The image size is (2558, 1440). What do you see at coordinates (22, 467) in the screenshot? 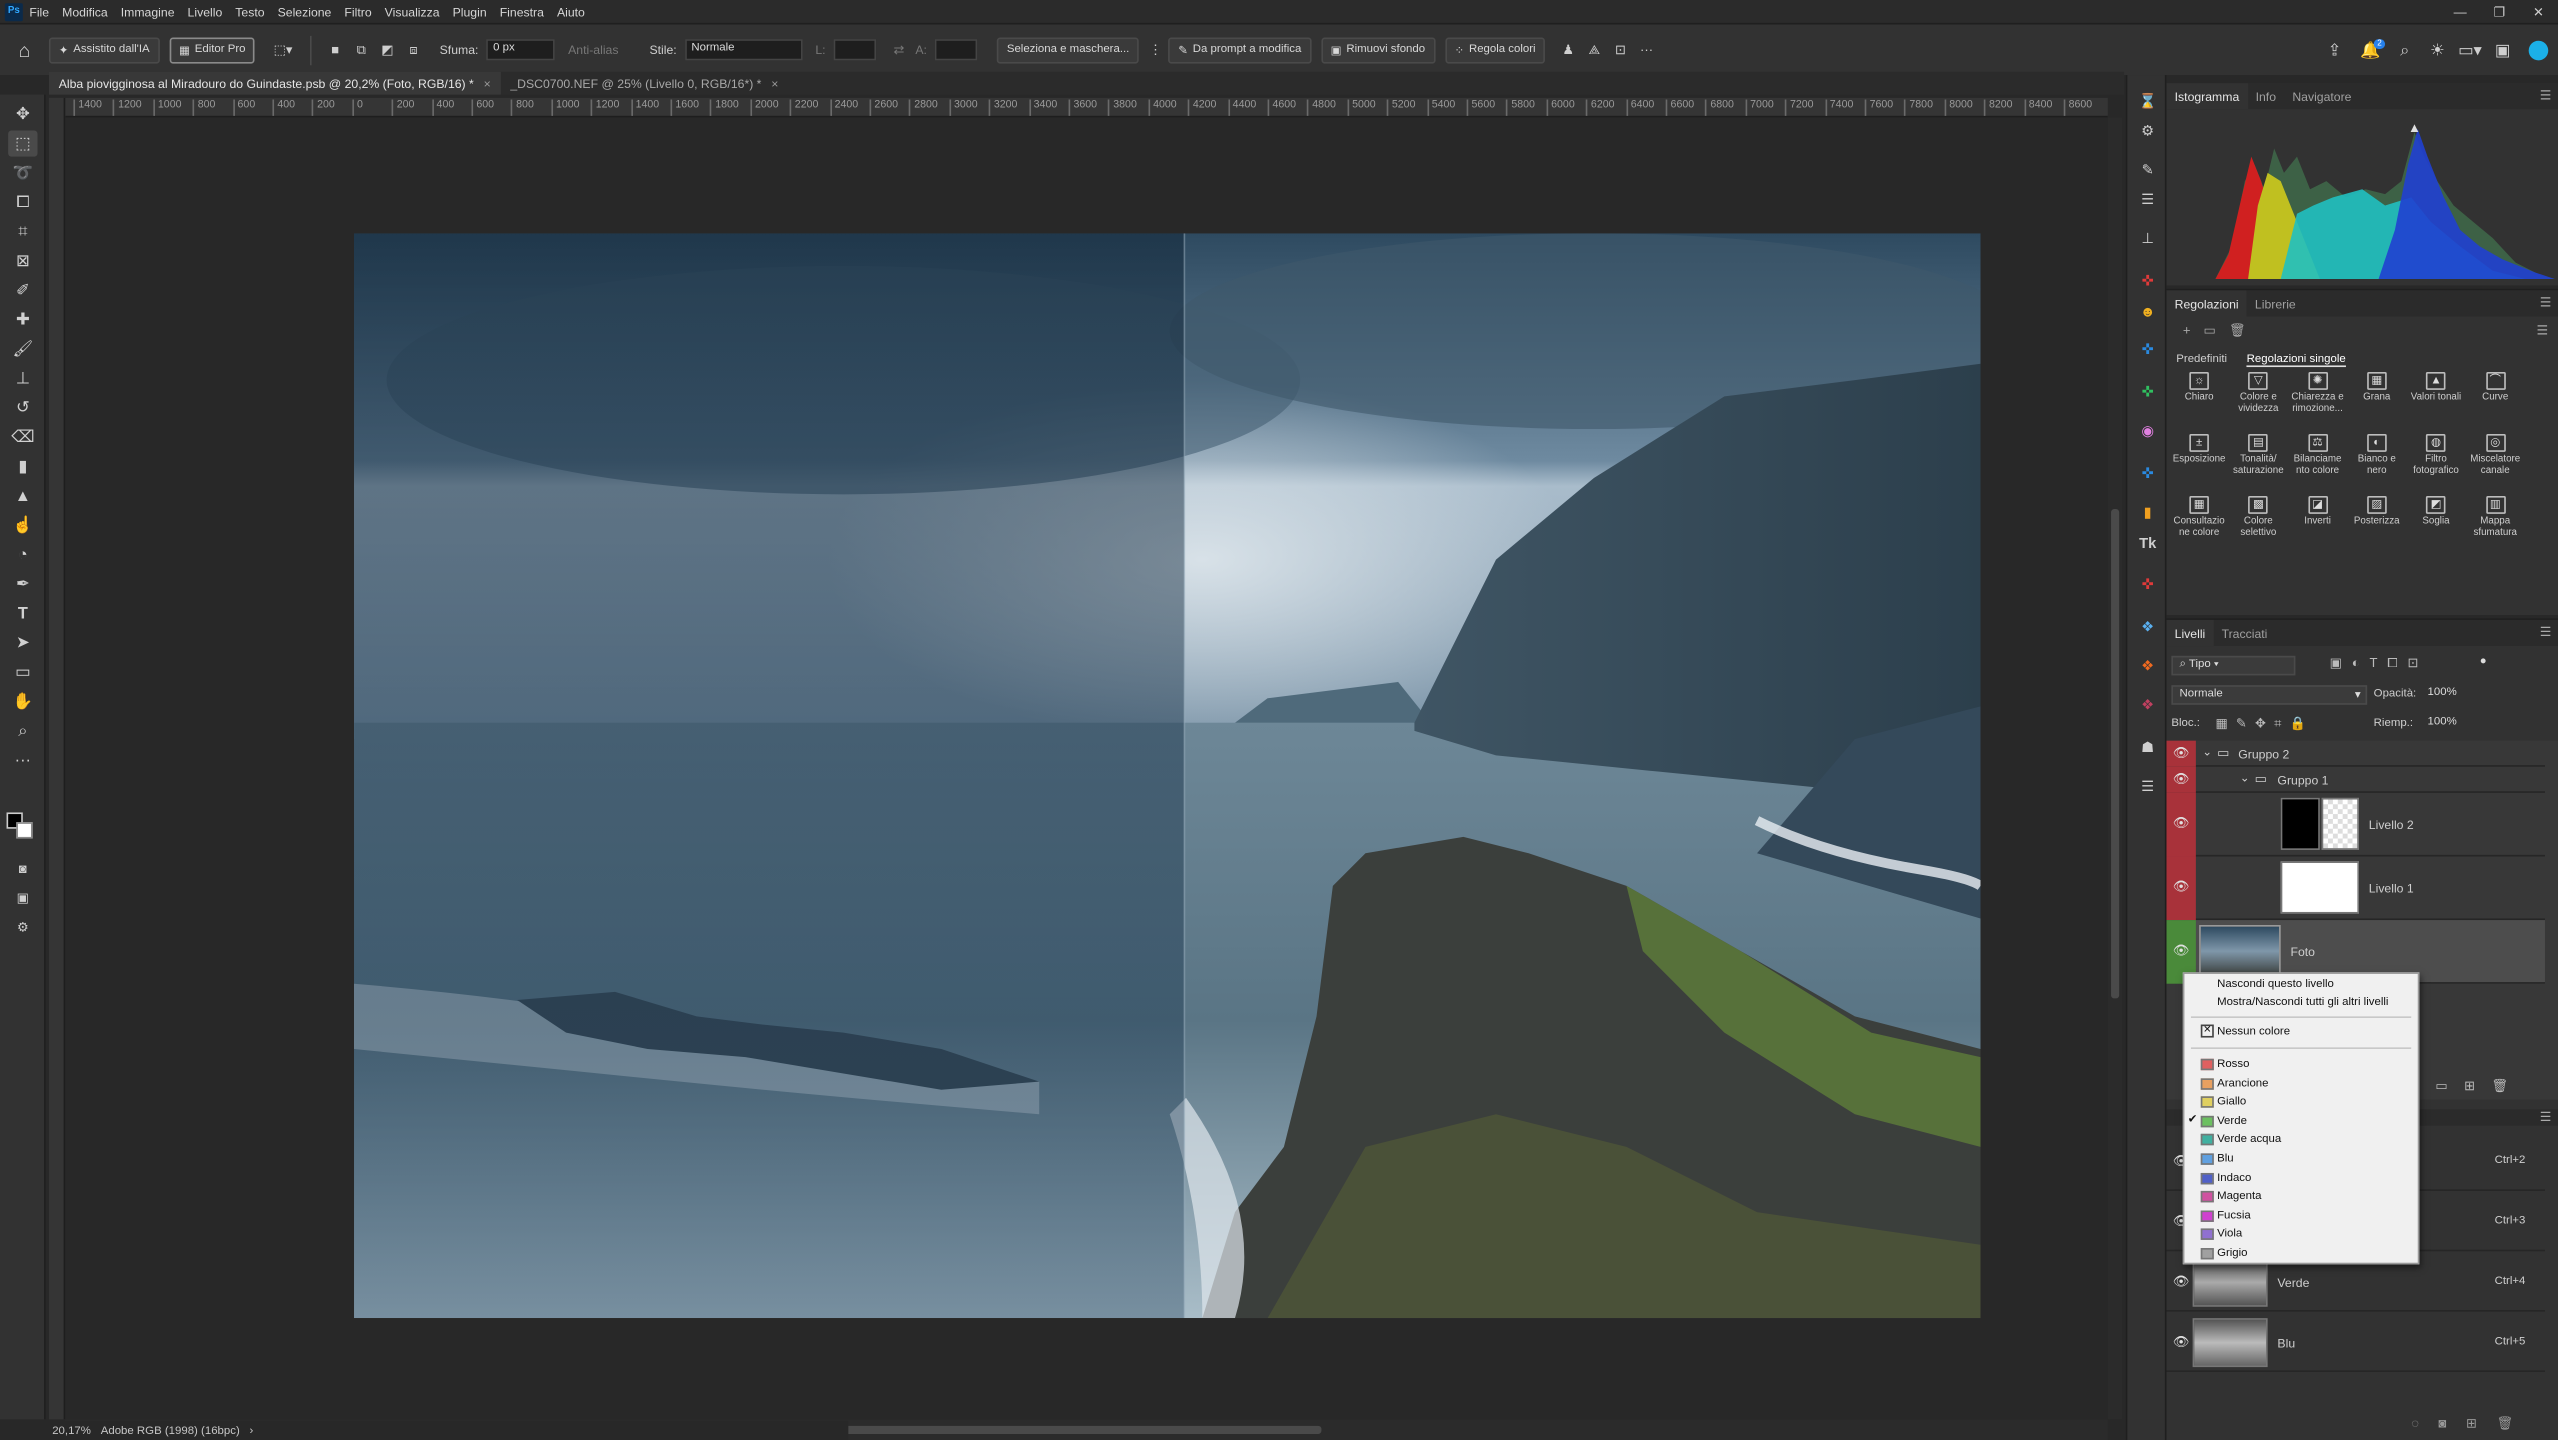
I see `gradient-tool-icon: ▮` at bounding box center [22, 467].